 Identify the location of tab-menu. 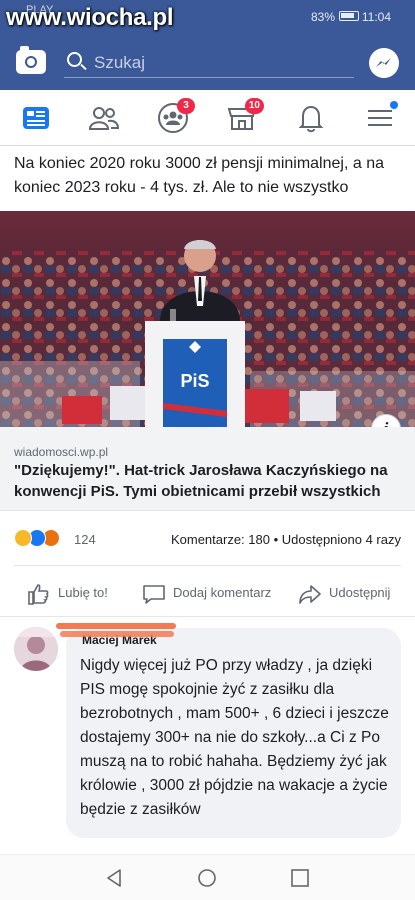
(380, 118).